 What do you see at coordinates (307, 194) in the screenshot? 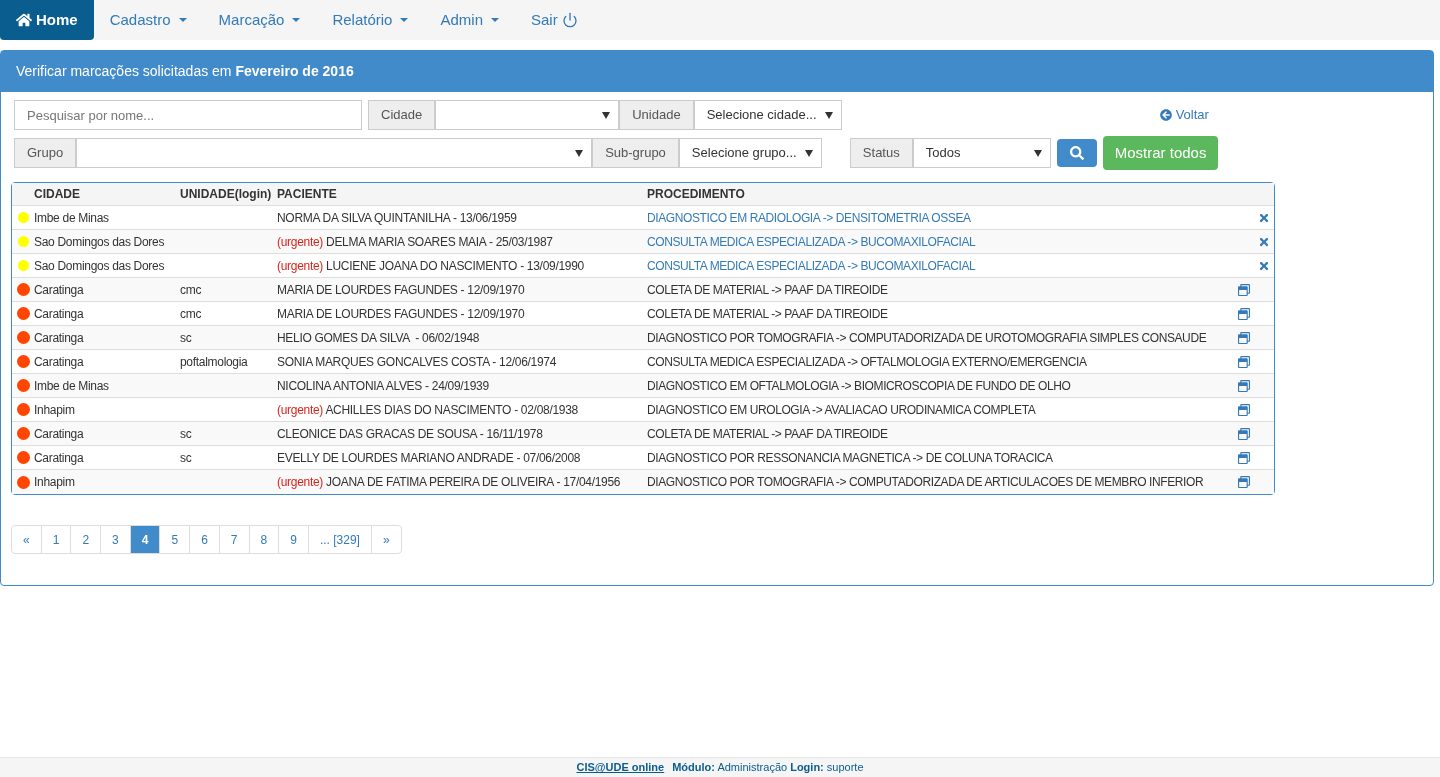
I see `column-header: PACIENTE` at bounding box center [307, 194].